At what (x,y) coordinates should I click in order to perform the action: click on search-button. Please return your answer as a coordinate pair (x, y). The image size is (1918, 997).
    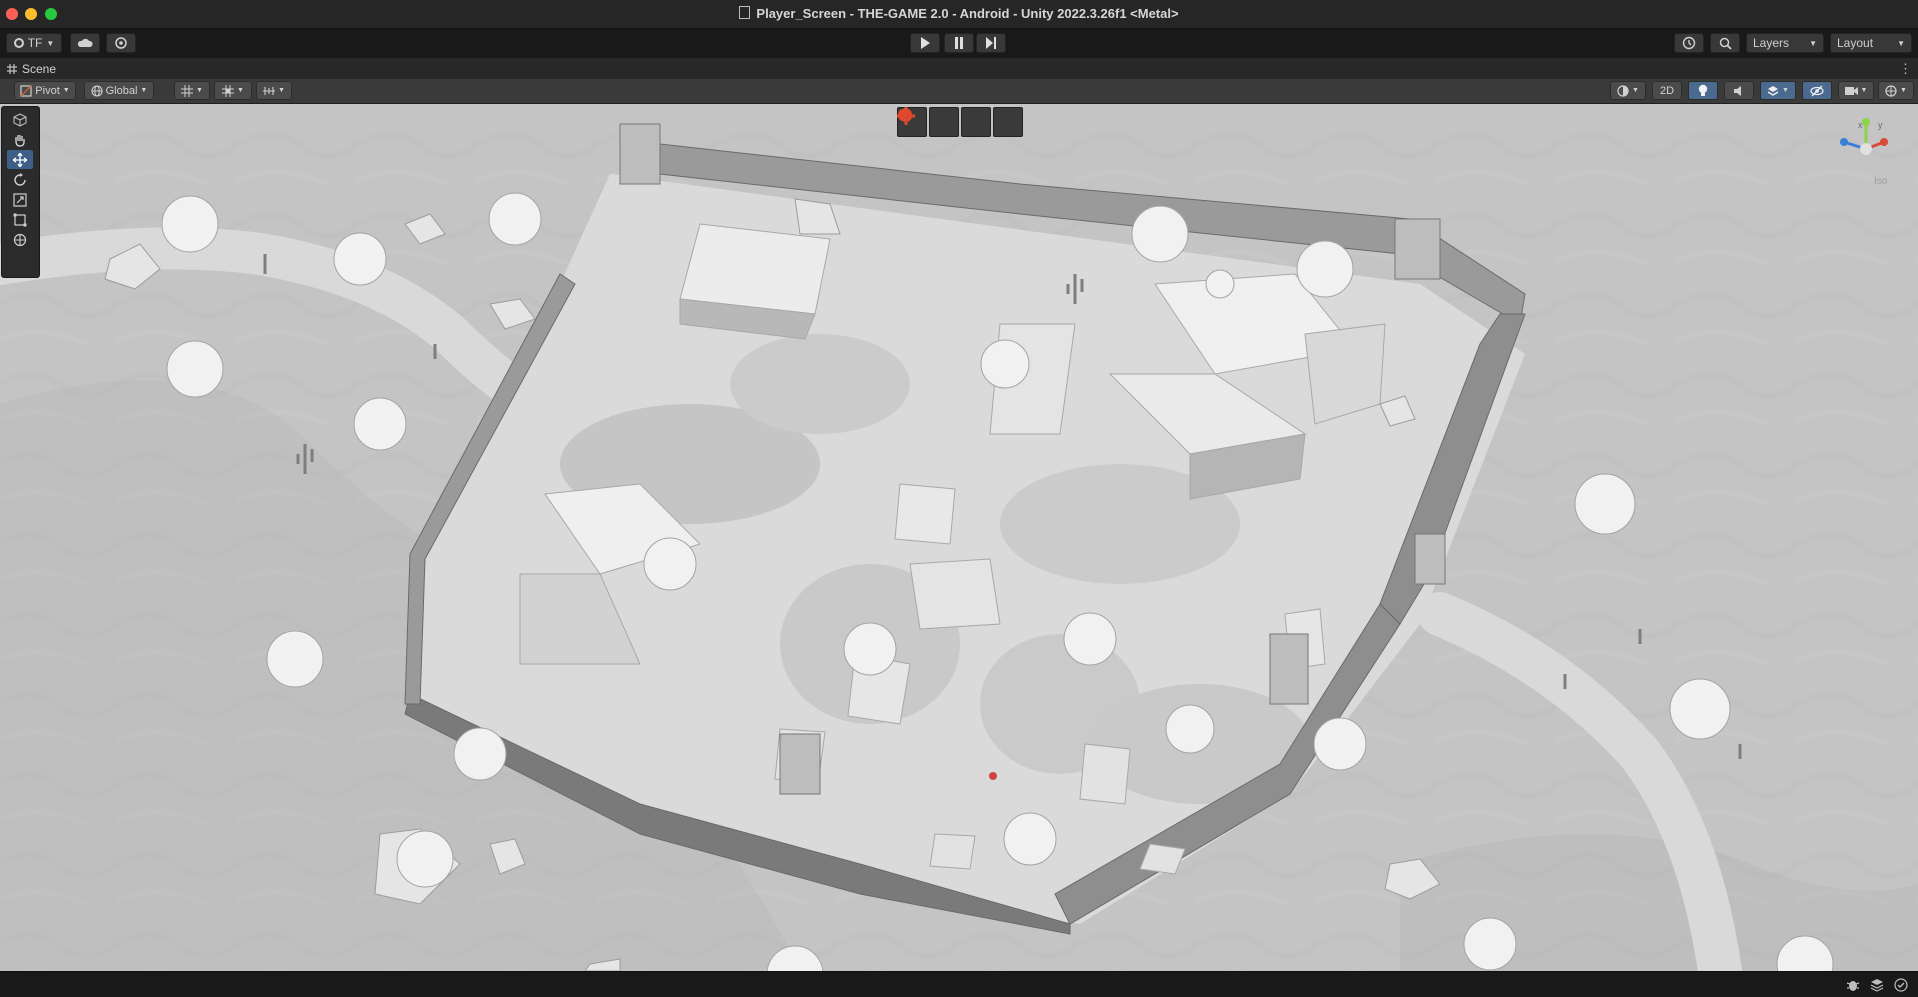
    Looking at the image, I should click on (1725, 43).